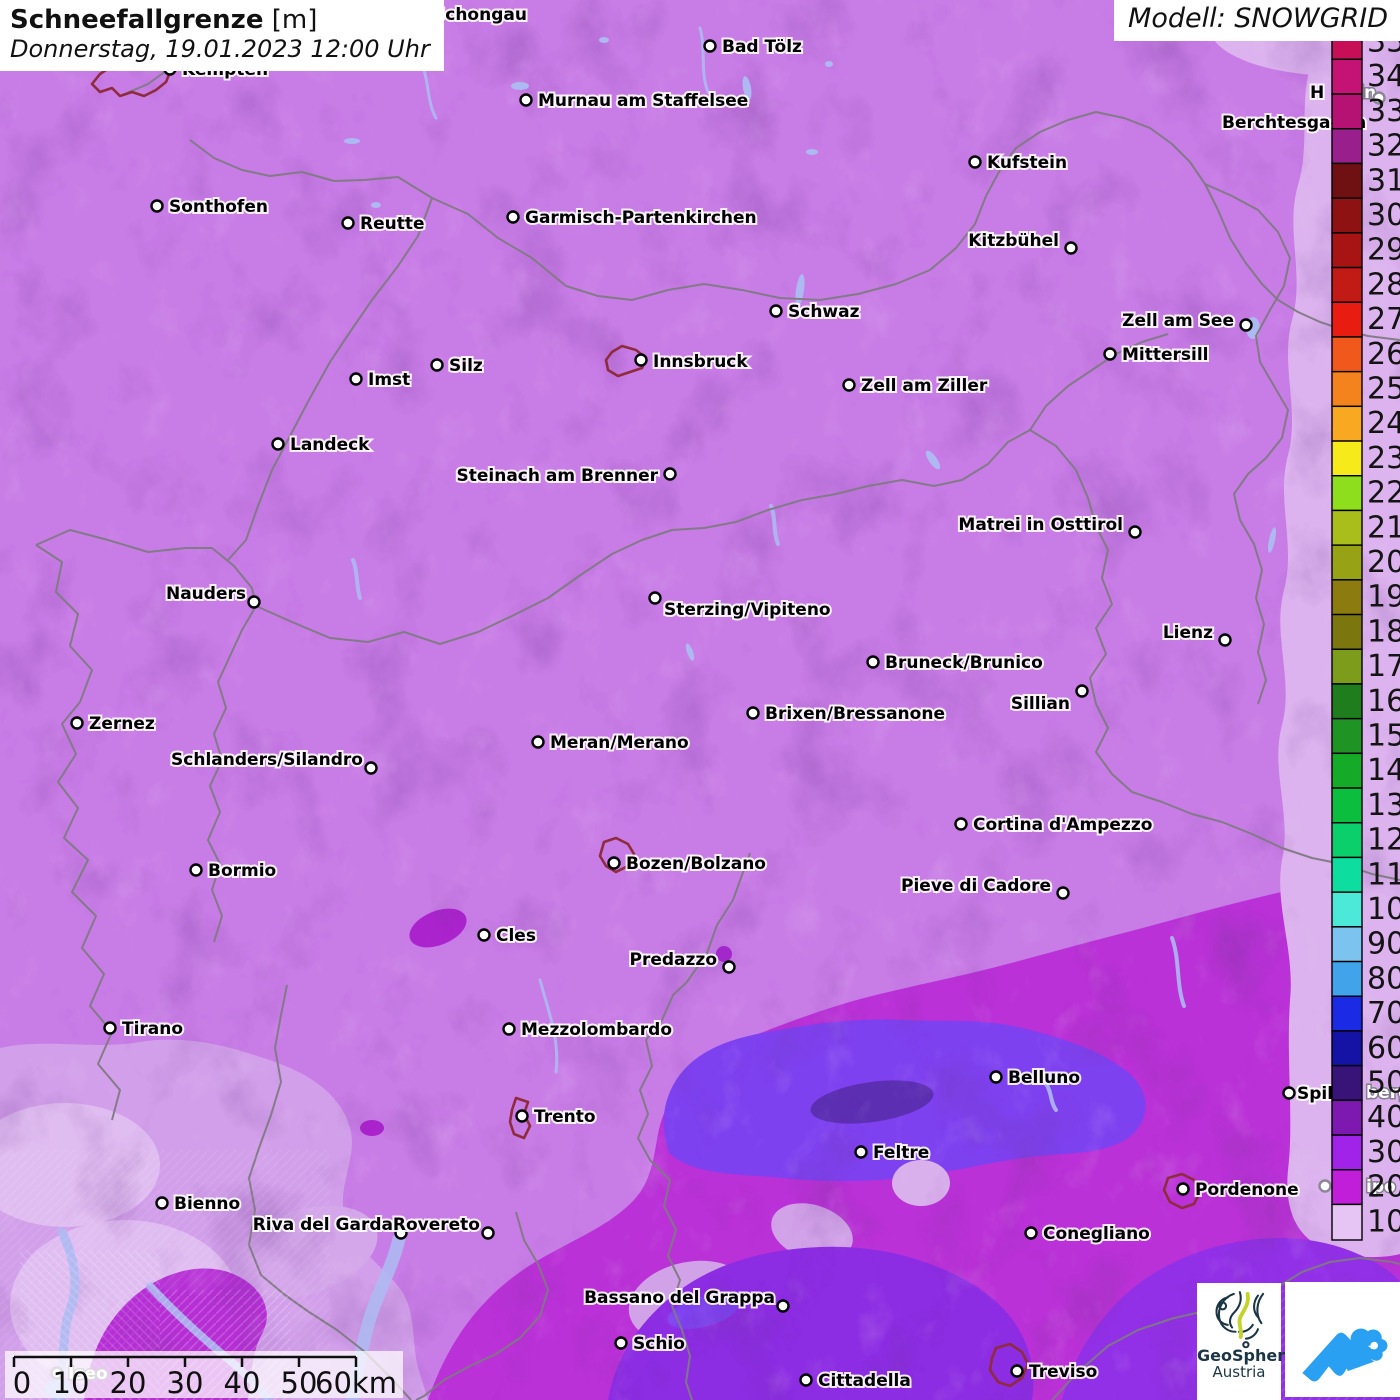 This screenshot has height=1400, width=1400. Describe the element at coordinates (356, 1383) in the screenshot. I see `scalebar-label: 60km` at that location.